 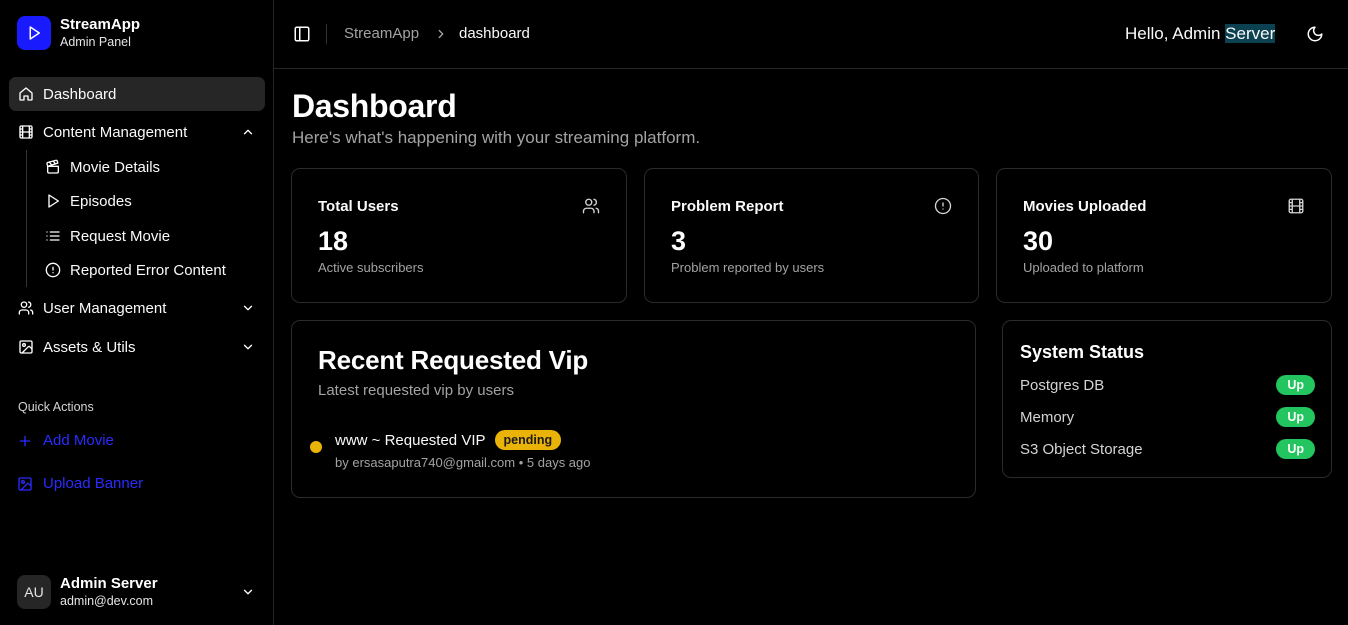 I want to click on sidebar-item-label: User Management, so click(x=105, y=308).